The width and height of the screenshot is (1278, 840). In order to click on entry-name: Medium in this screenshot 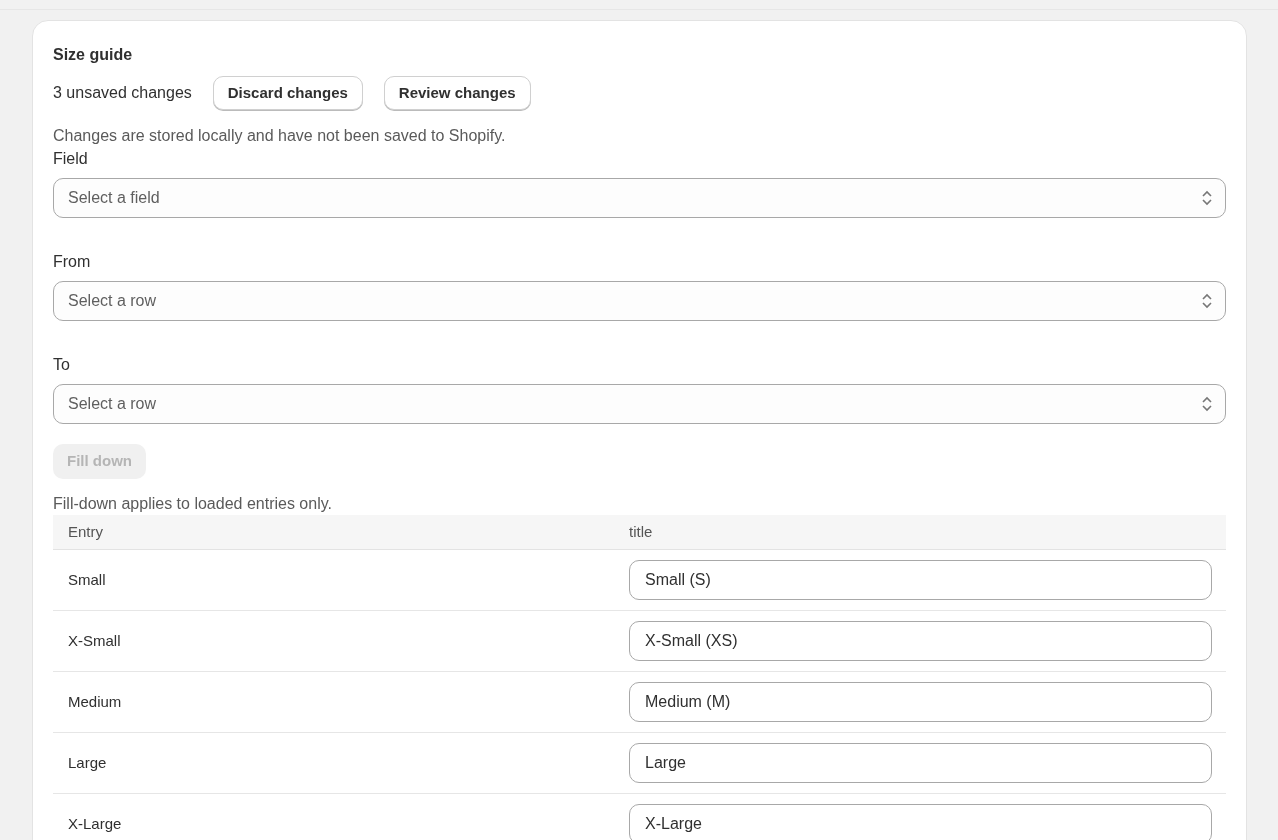, I will do `click(95, 701)`.